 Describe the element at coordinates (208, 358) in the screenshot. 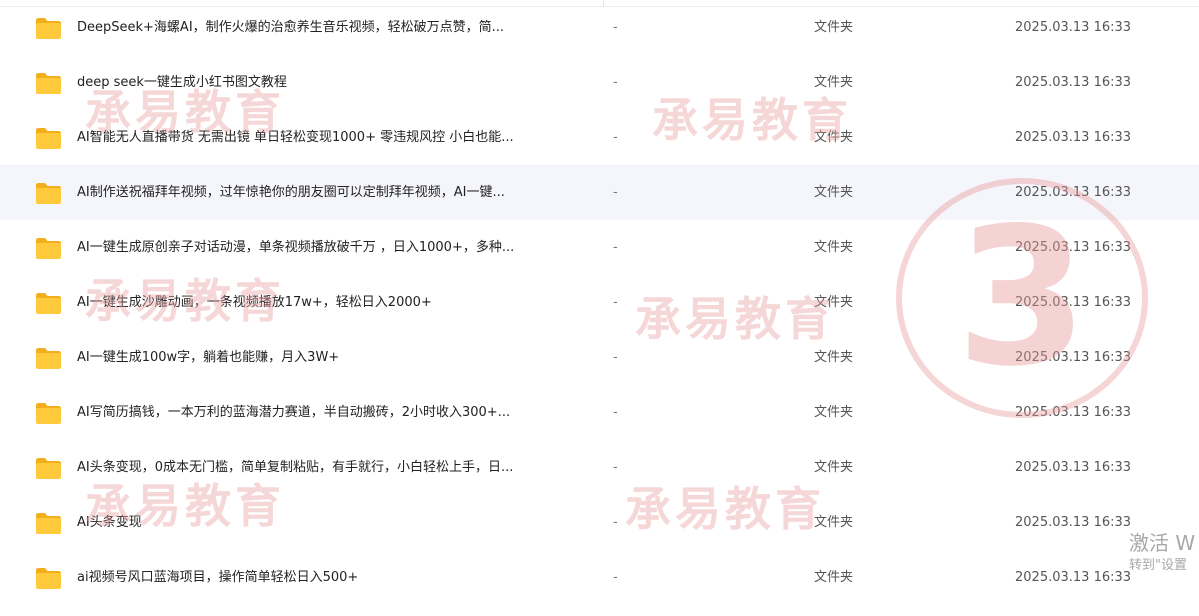

I see `file-name: AI一键生成100w字，躺着也能赚，月入3W+` at that location.